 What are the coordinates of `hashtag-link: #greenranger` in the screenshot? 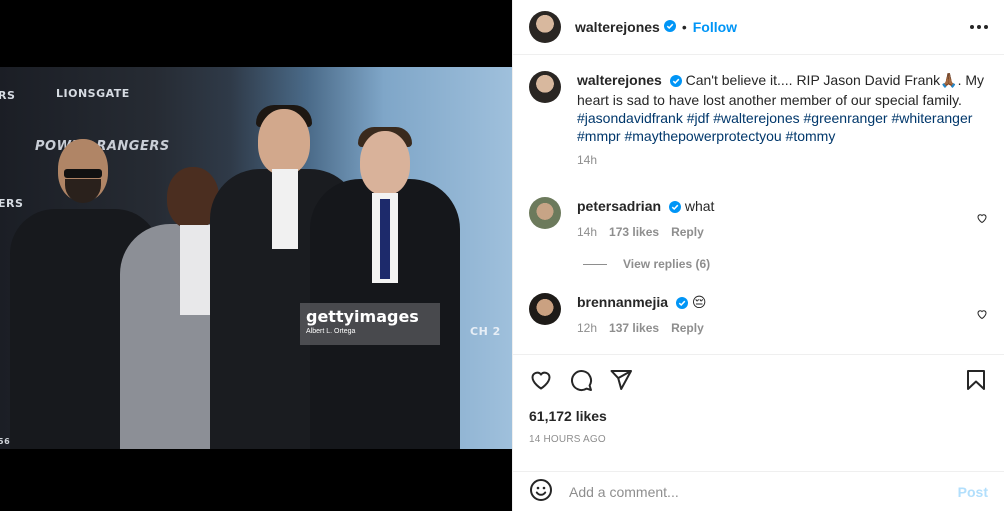 It's located at (846, 118).